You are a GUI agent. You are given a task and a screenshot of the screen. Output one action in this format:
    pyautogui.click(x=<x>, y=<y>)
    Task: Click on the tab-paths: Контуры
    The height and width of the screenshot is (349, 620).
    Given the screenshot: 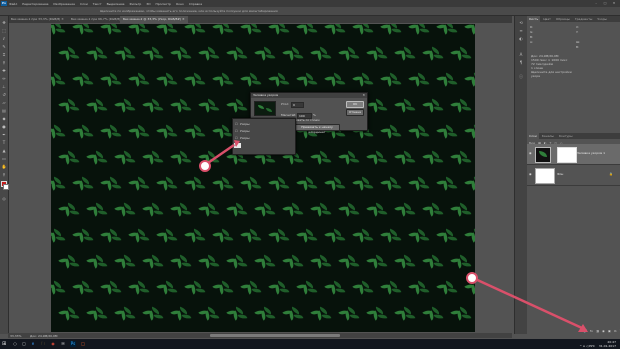 What is the action you would take?
    pyautogui.click(x=566, y=136)
    